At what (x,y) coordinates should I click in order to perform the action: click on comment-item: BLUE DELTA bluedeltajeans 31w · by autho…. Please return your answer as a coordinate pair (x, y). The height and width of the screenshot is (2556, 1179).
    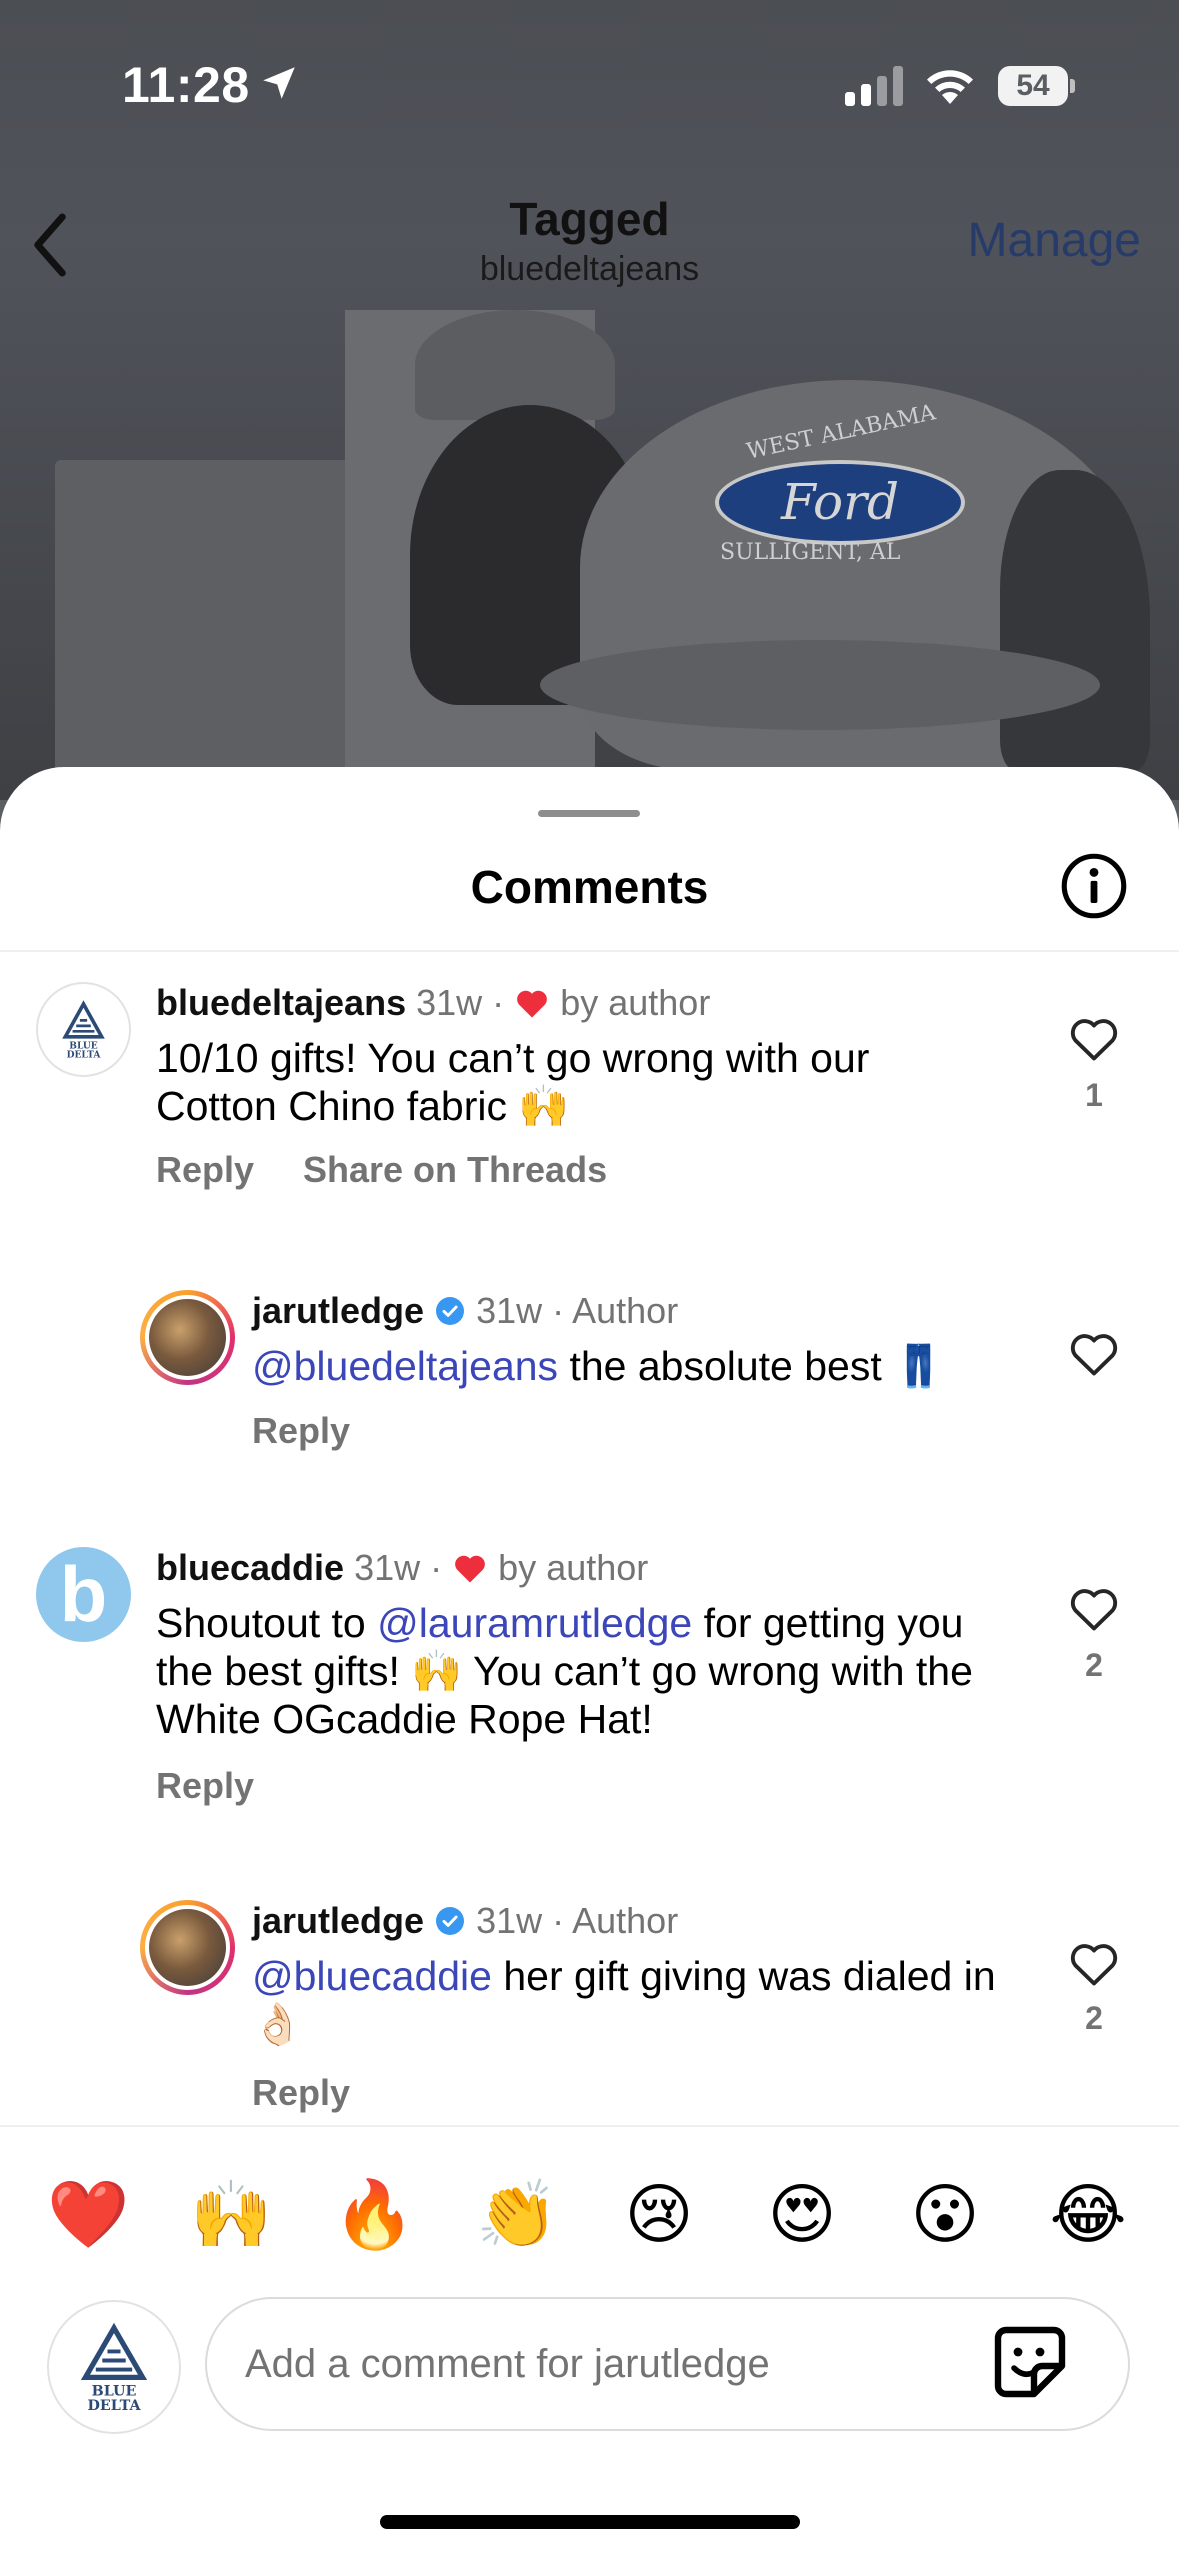
    Looking at the image, I should click on (589, 1097).